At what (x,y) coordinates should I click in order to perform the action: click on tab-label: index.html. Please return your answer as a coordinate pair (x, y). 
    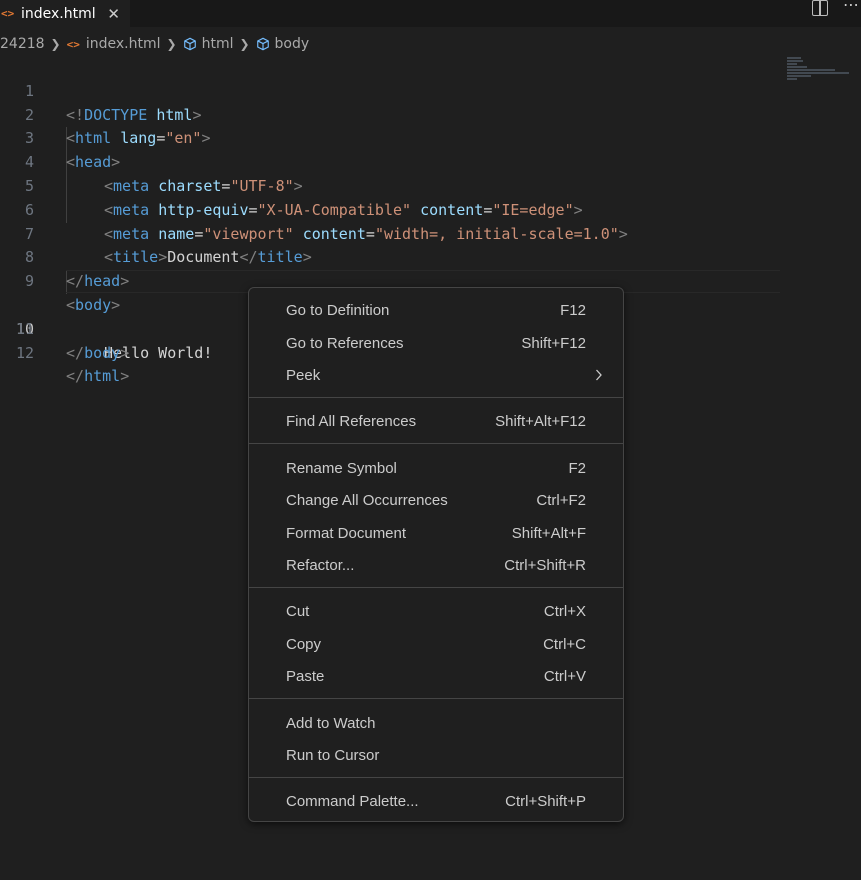
    Looking at the image, I should click on (58, 13).